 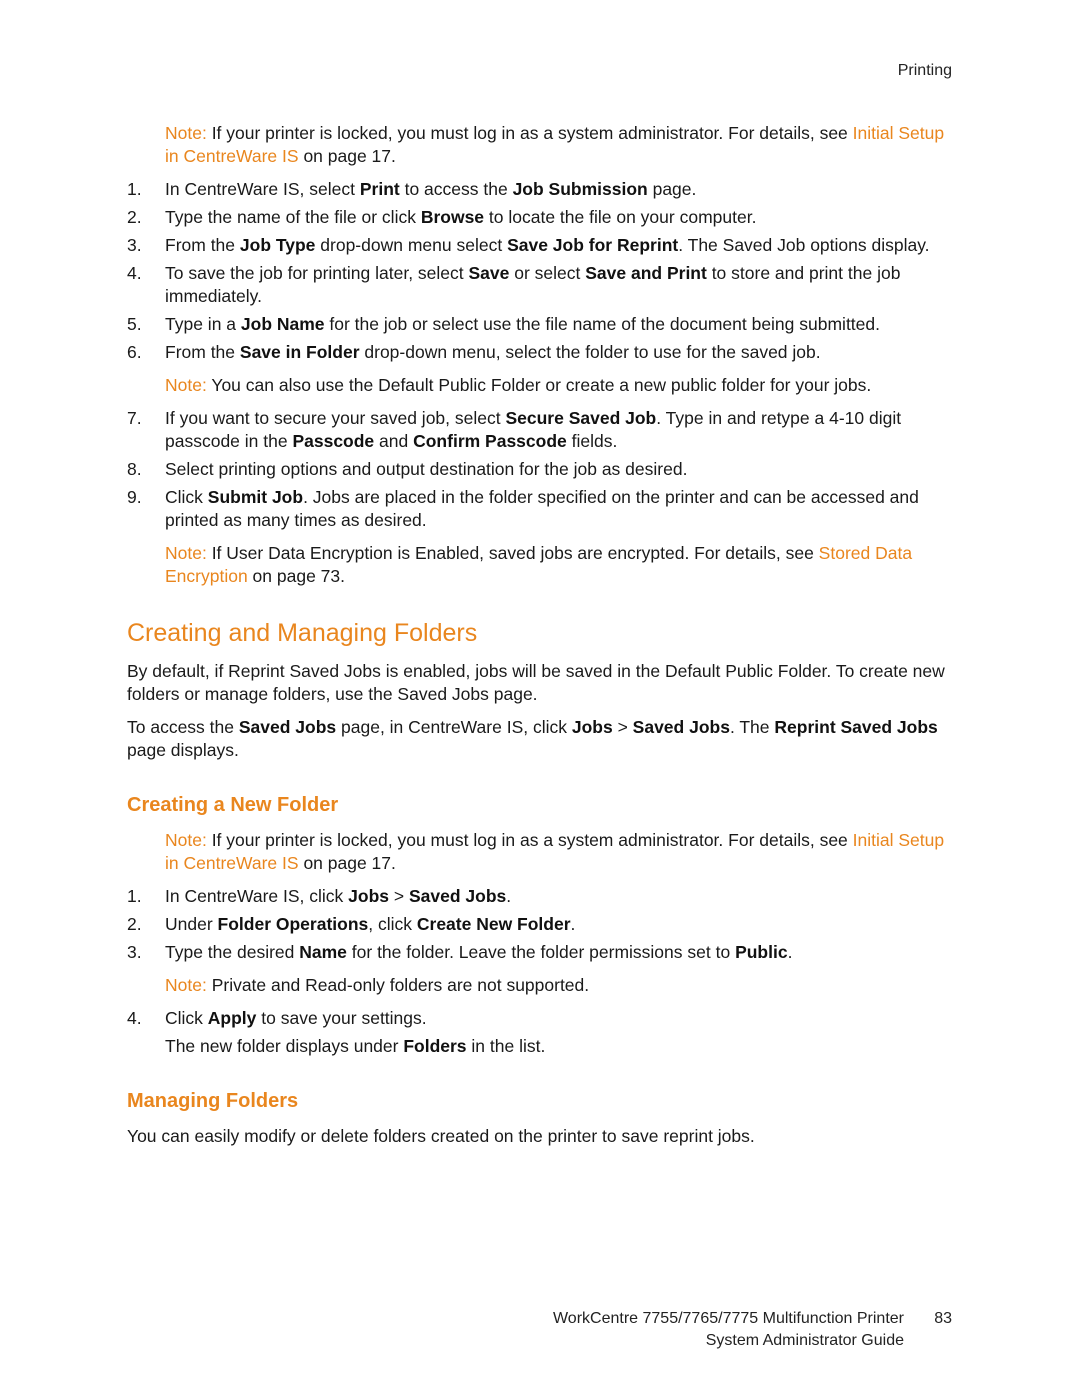 I want to click on text-run: ., so click(x=790, y=952).